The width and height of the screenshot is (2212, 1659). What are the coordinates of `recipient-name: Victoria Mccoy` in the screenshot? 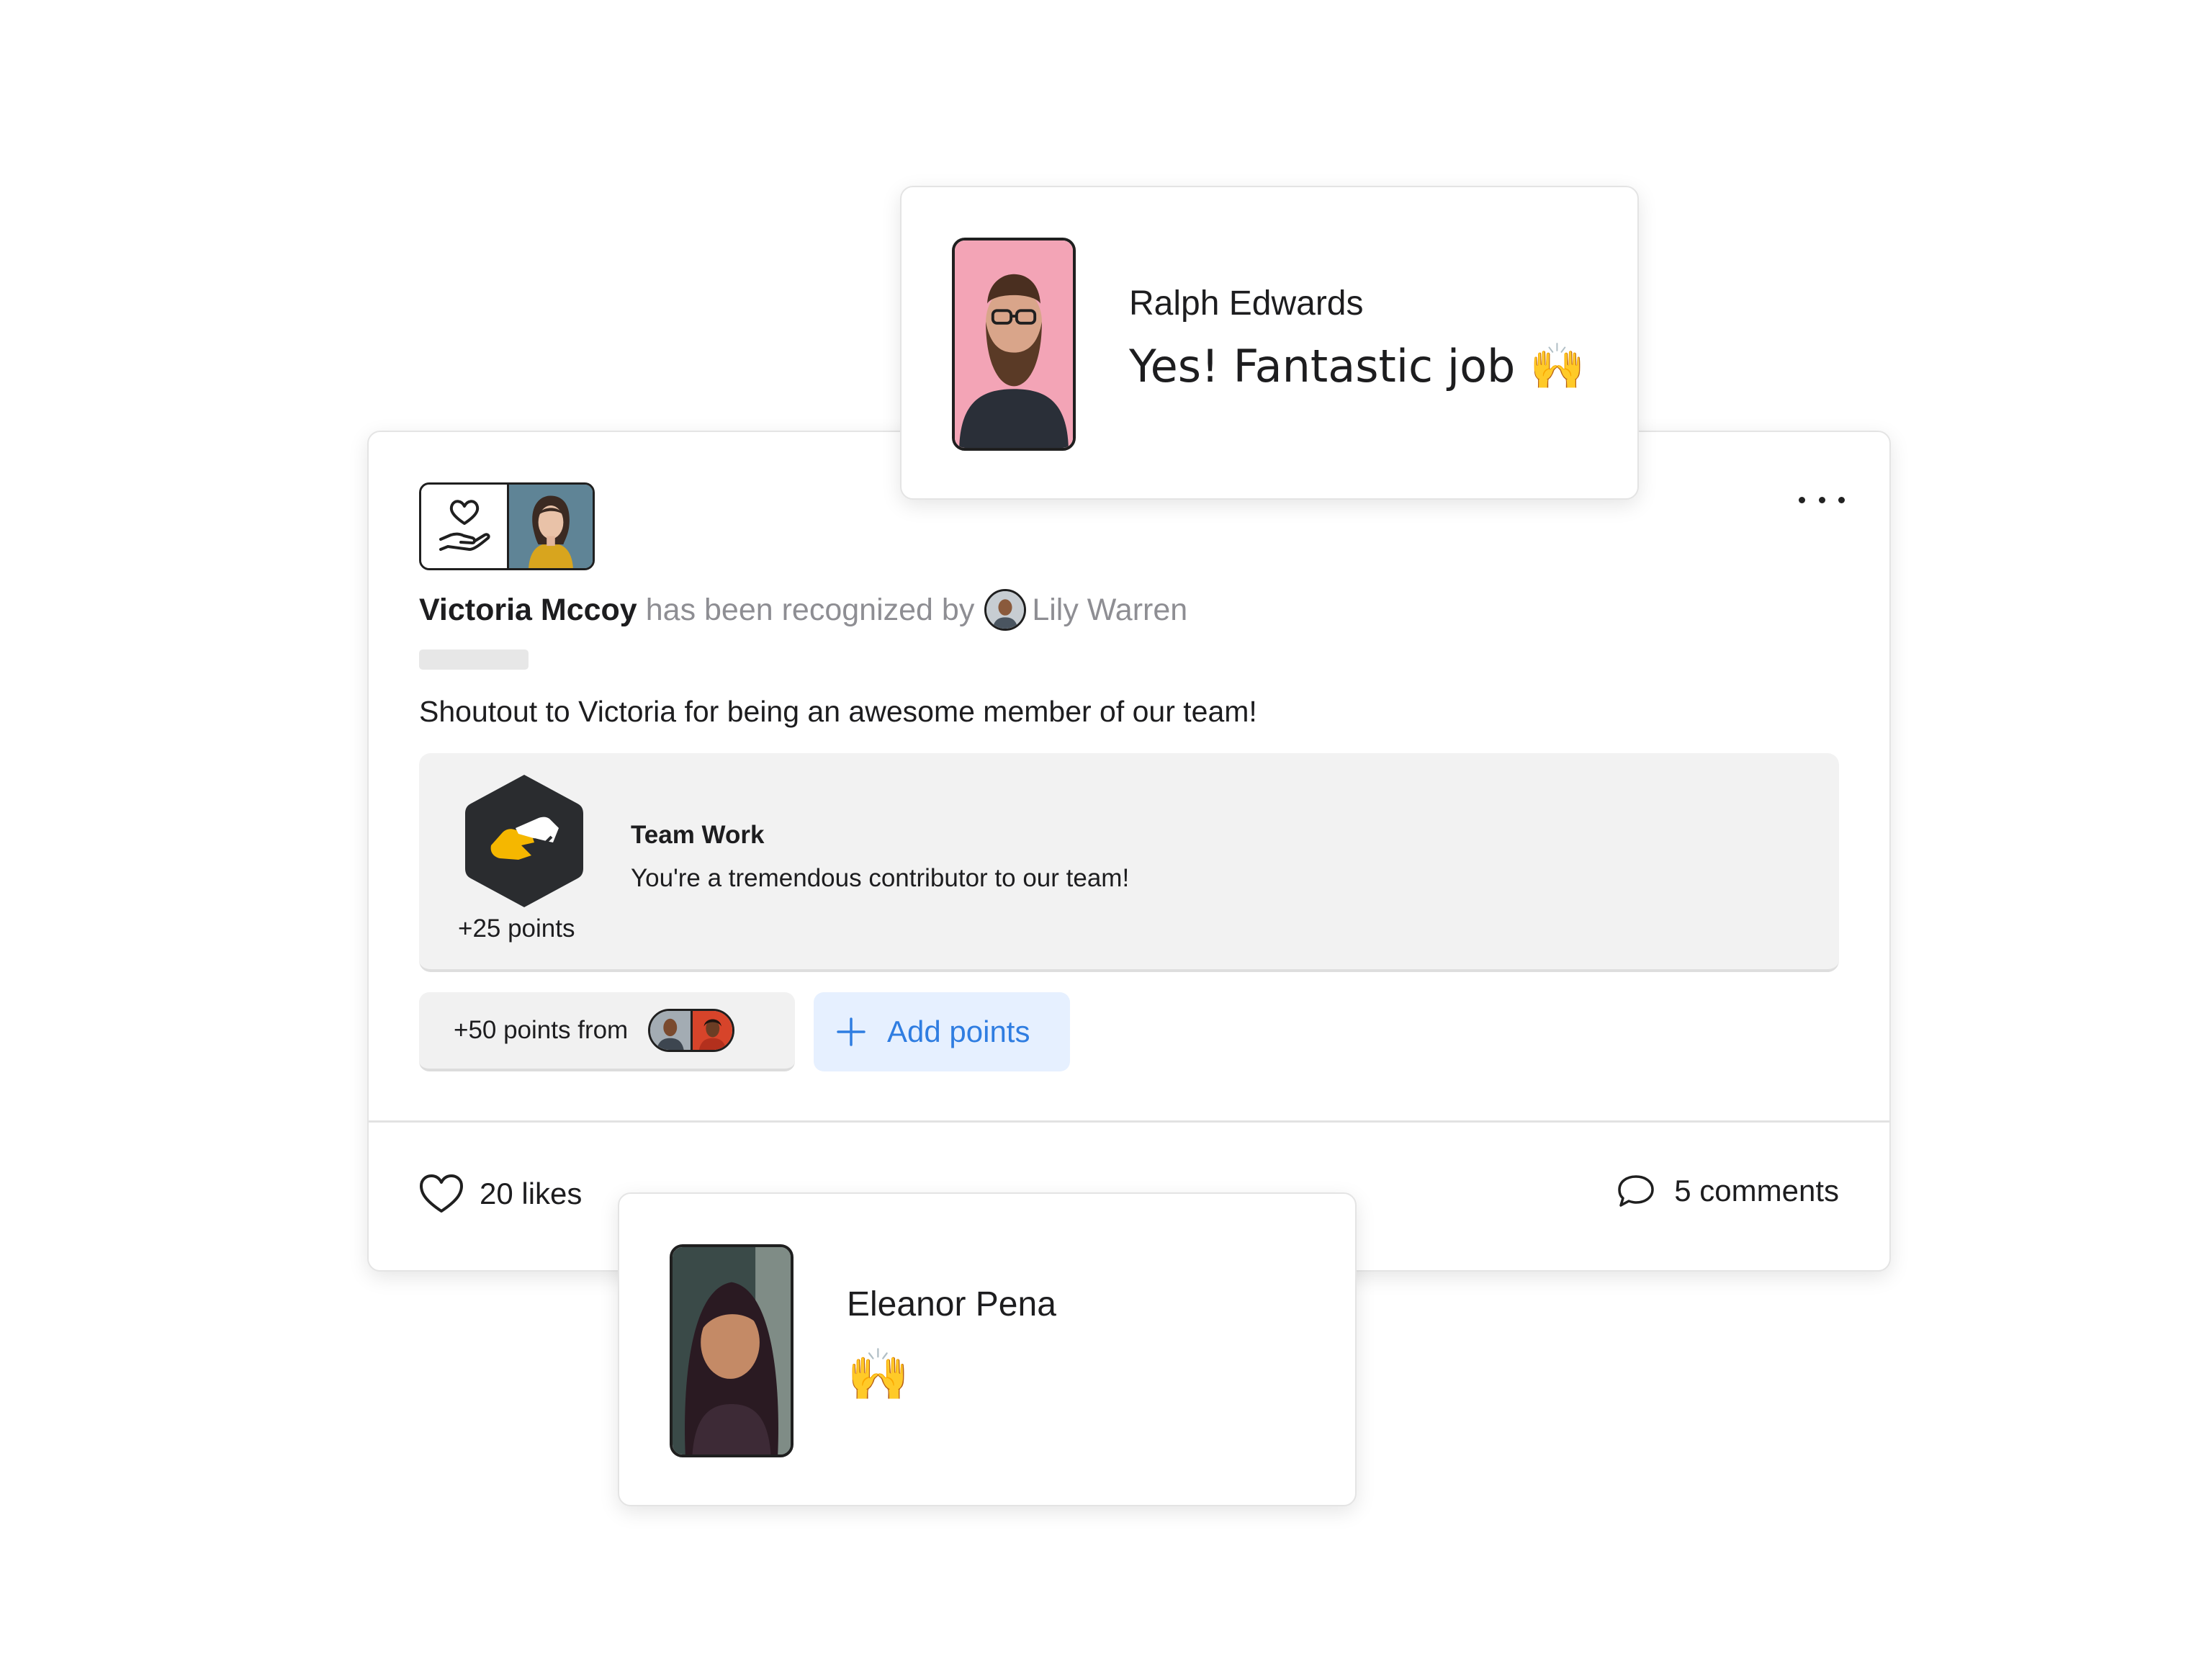 It's located at (528, 610).